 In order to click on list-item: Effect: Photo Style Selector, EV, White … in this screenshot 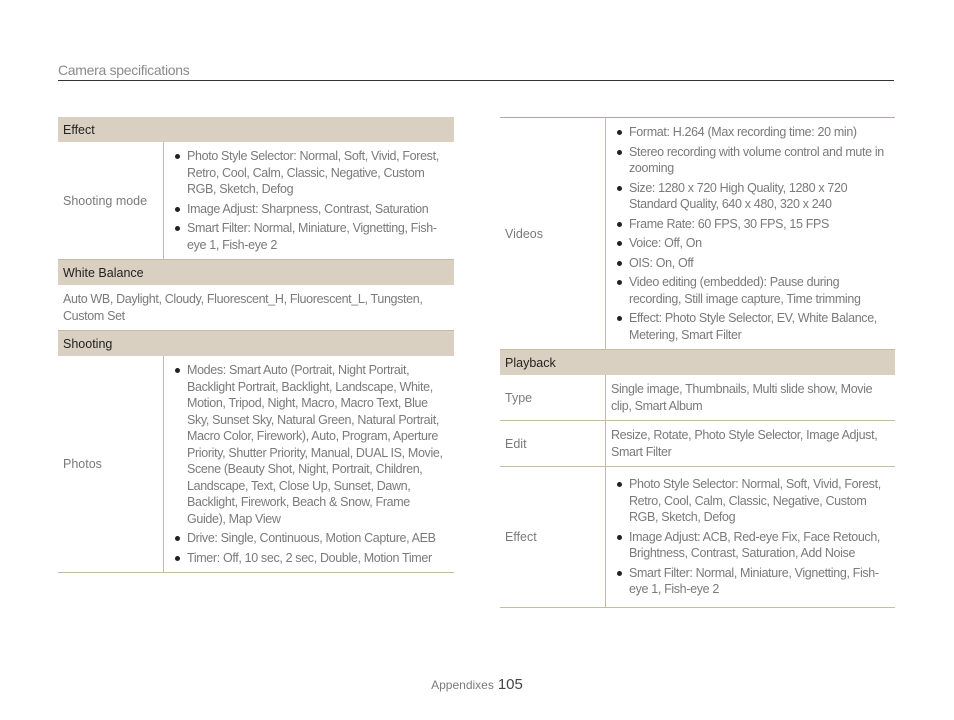, I will do `click(751, 326)`.